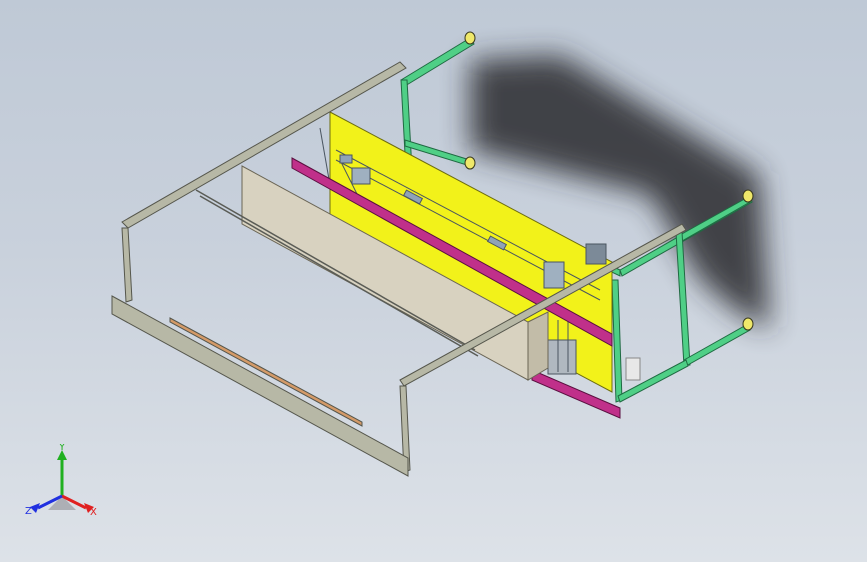 This screenshot has width=867, height=562. I want to click on axis-triad: Y X Z, so click(61, 481).